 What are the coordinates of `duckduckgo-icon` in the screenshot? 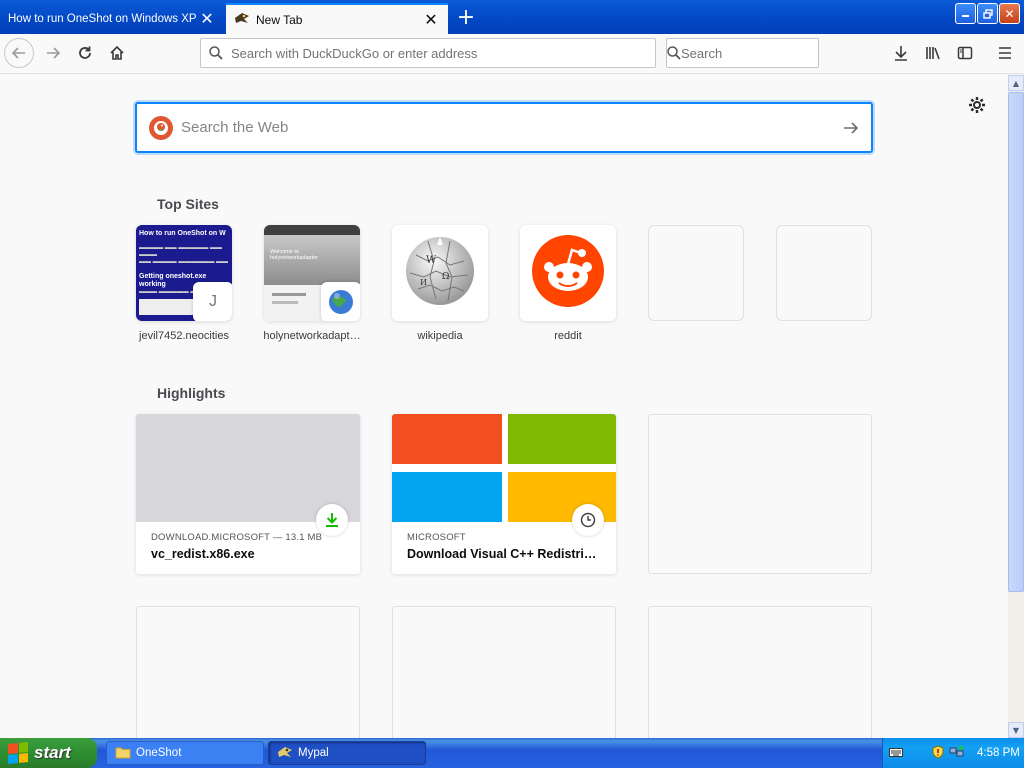 It's located at (161, 127).